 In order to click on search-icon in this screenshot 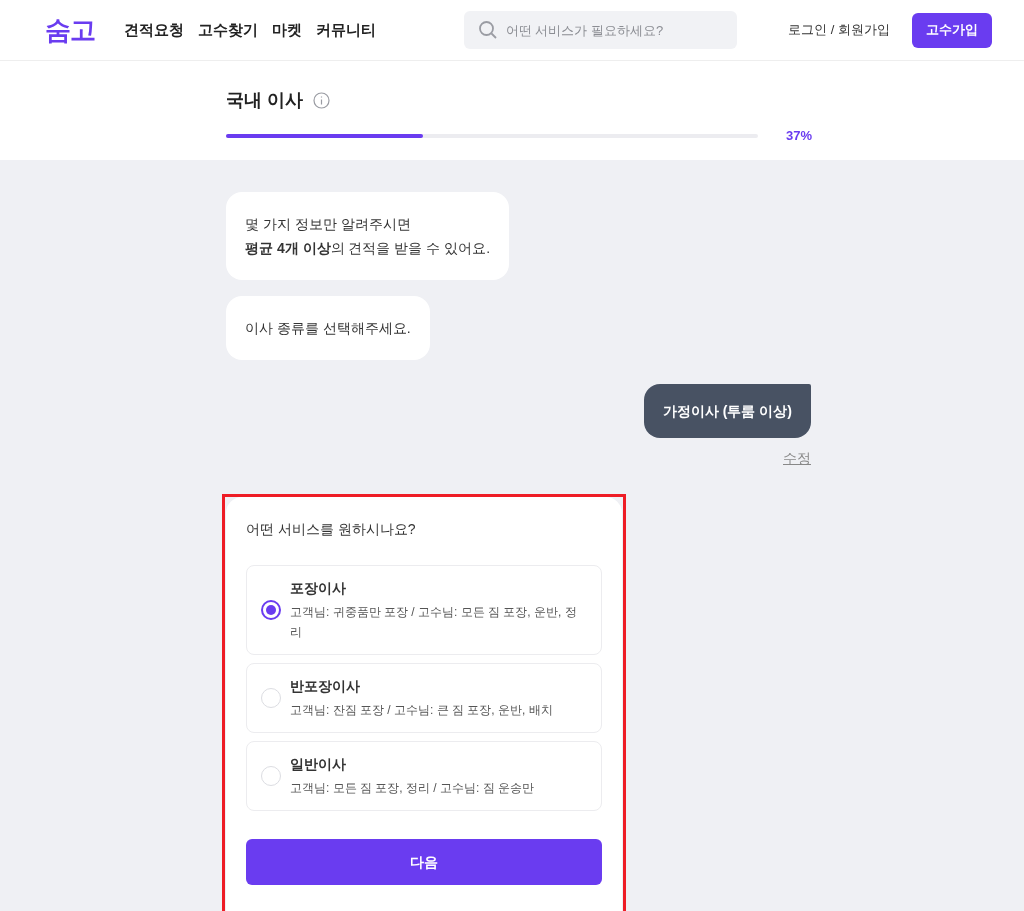, I will do `click(487, 30)`.